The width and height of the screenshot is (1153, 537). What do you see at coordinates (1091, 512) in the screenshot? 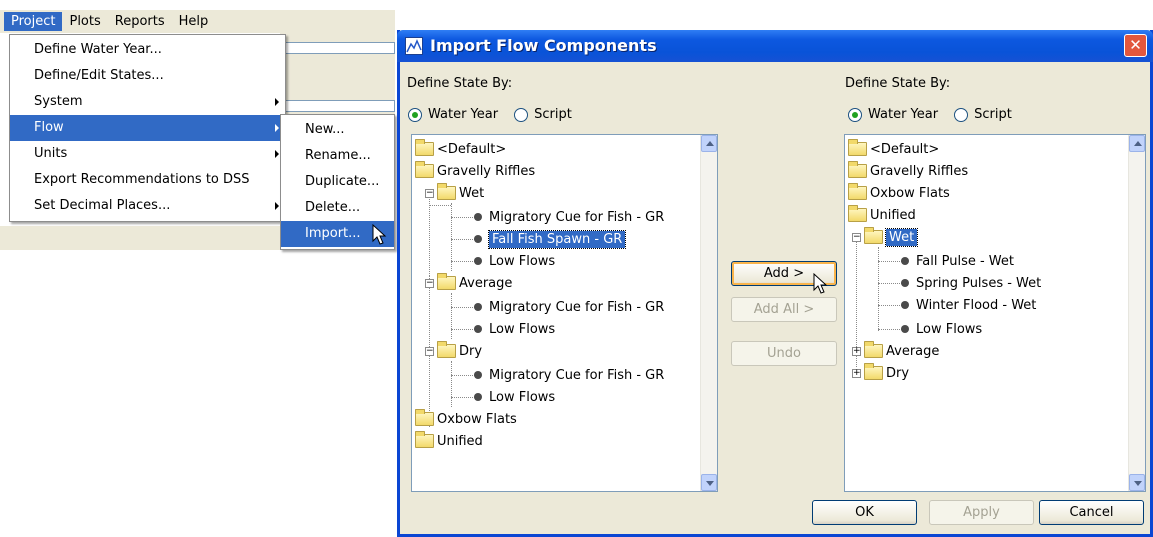
I see `cancel-button: Cancel` at bounding box center [1091, 512].